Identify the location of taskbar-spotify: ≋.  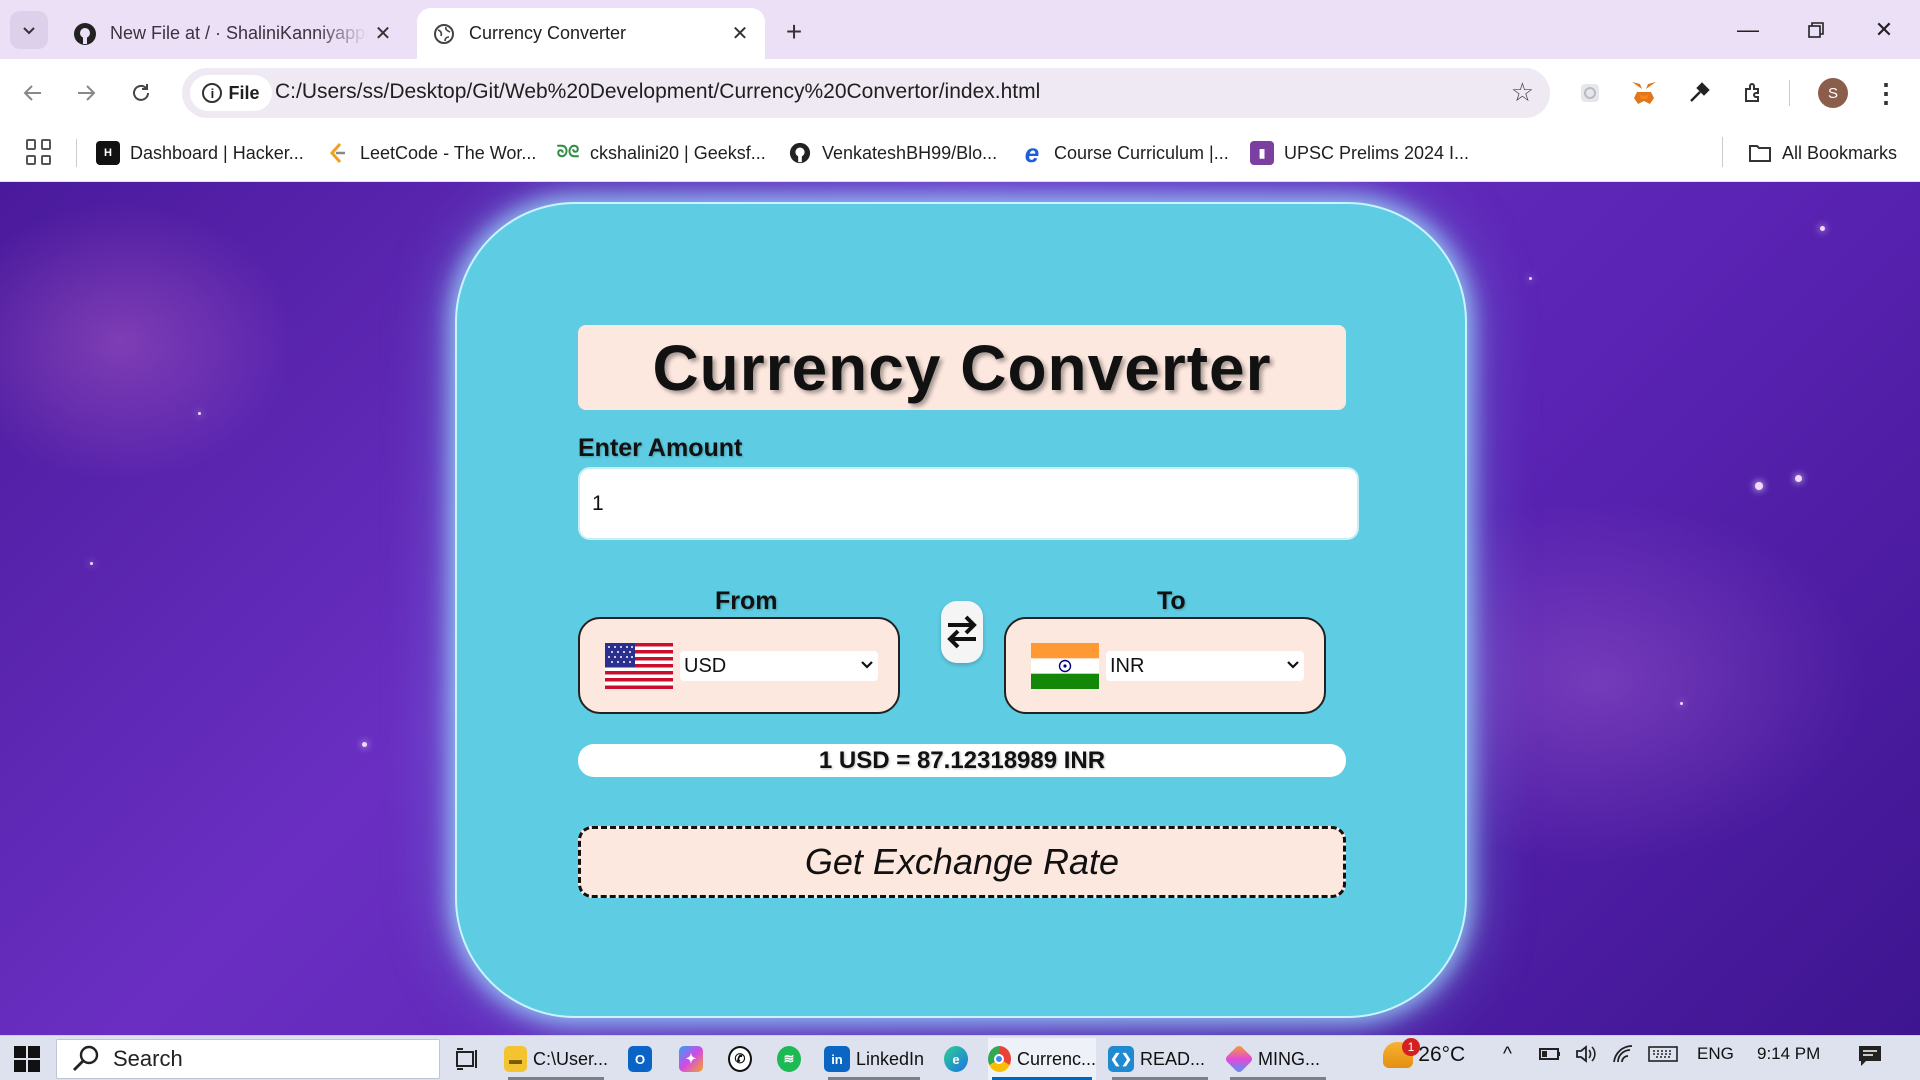
(792, 1059).